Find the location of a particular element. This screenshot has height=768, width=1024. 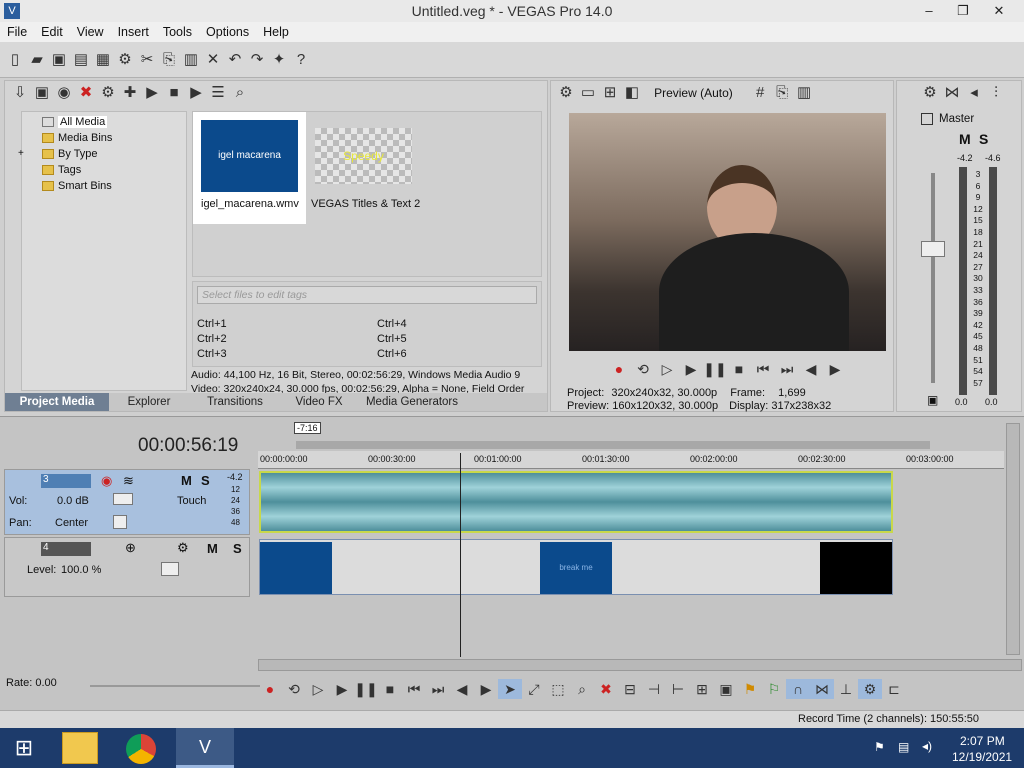

vertical-scrollbar is located at coordinates (1013, 539).